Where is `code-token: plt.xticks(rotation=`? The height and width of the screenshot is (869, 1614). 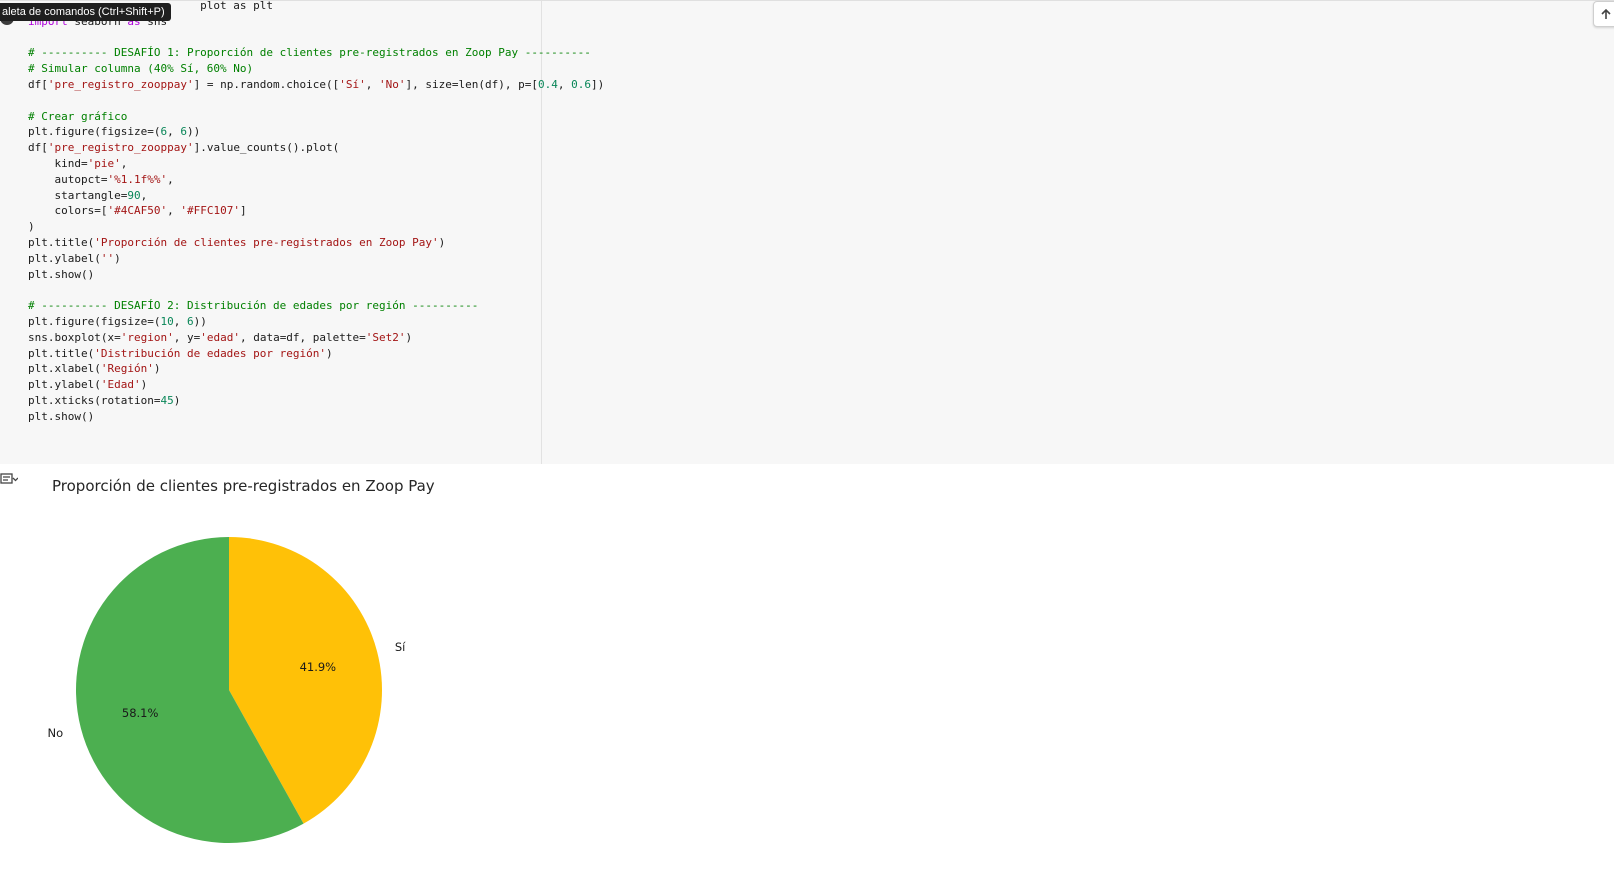 code-token: plt.xticks(rotation= is located at coordinates (94, 400).